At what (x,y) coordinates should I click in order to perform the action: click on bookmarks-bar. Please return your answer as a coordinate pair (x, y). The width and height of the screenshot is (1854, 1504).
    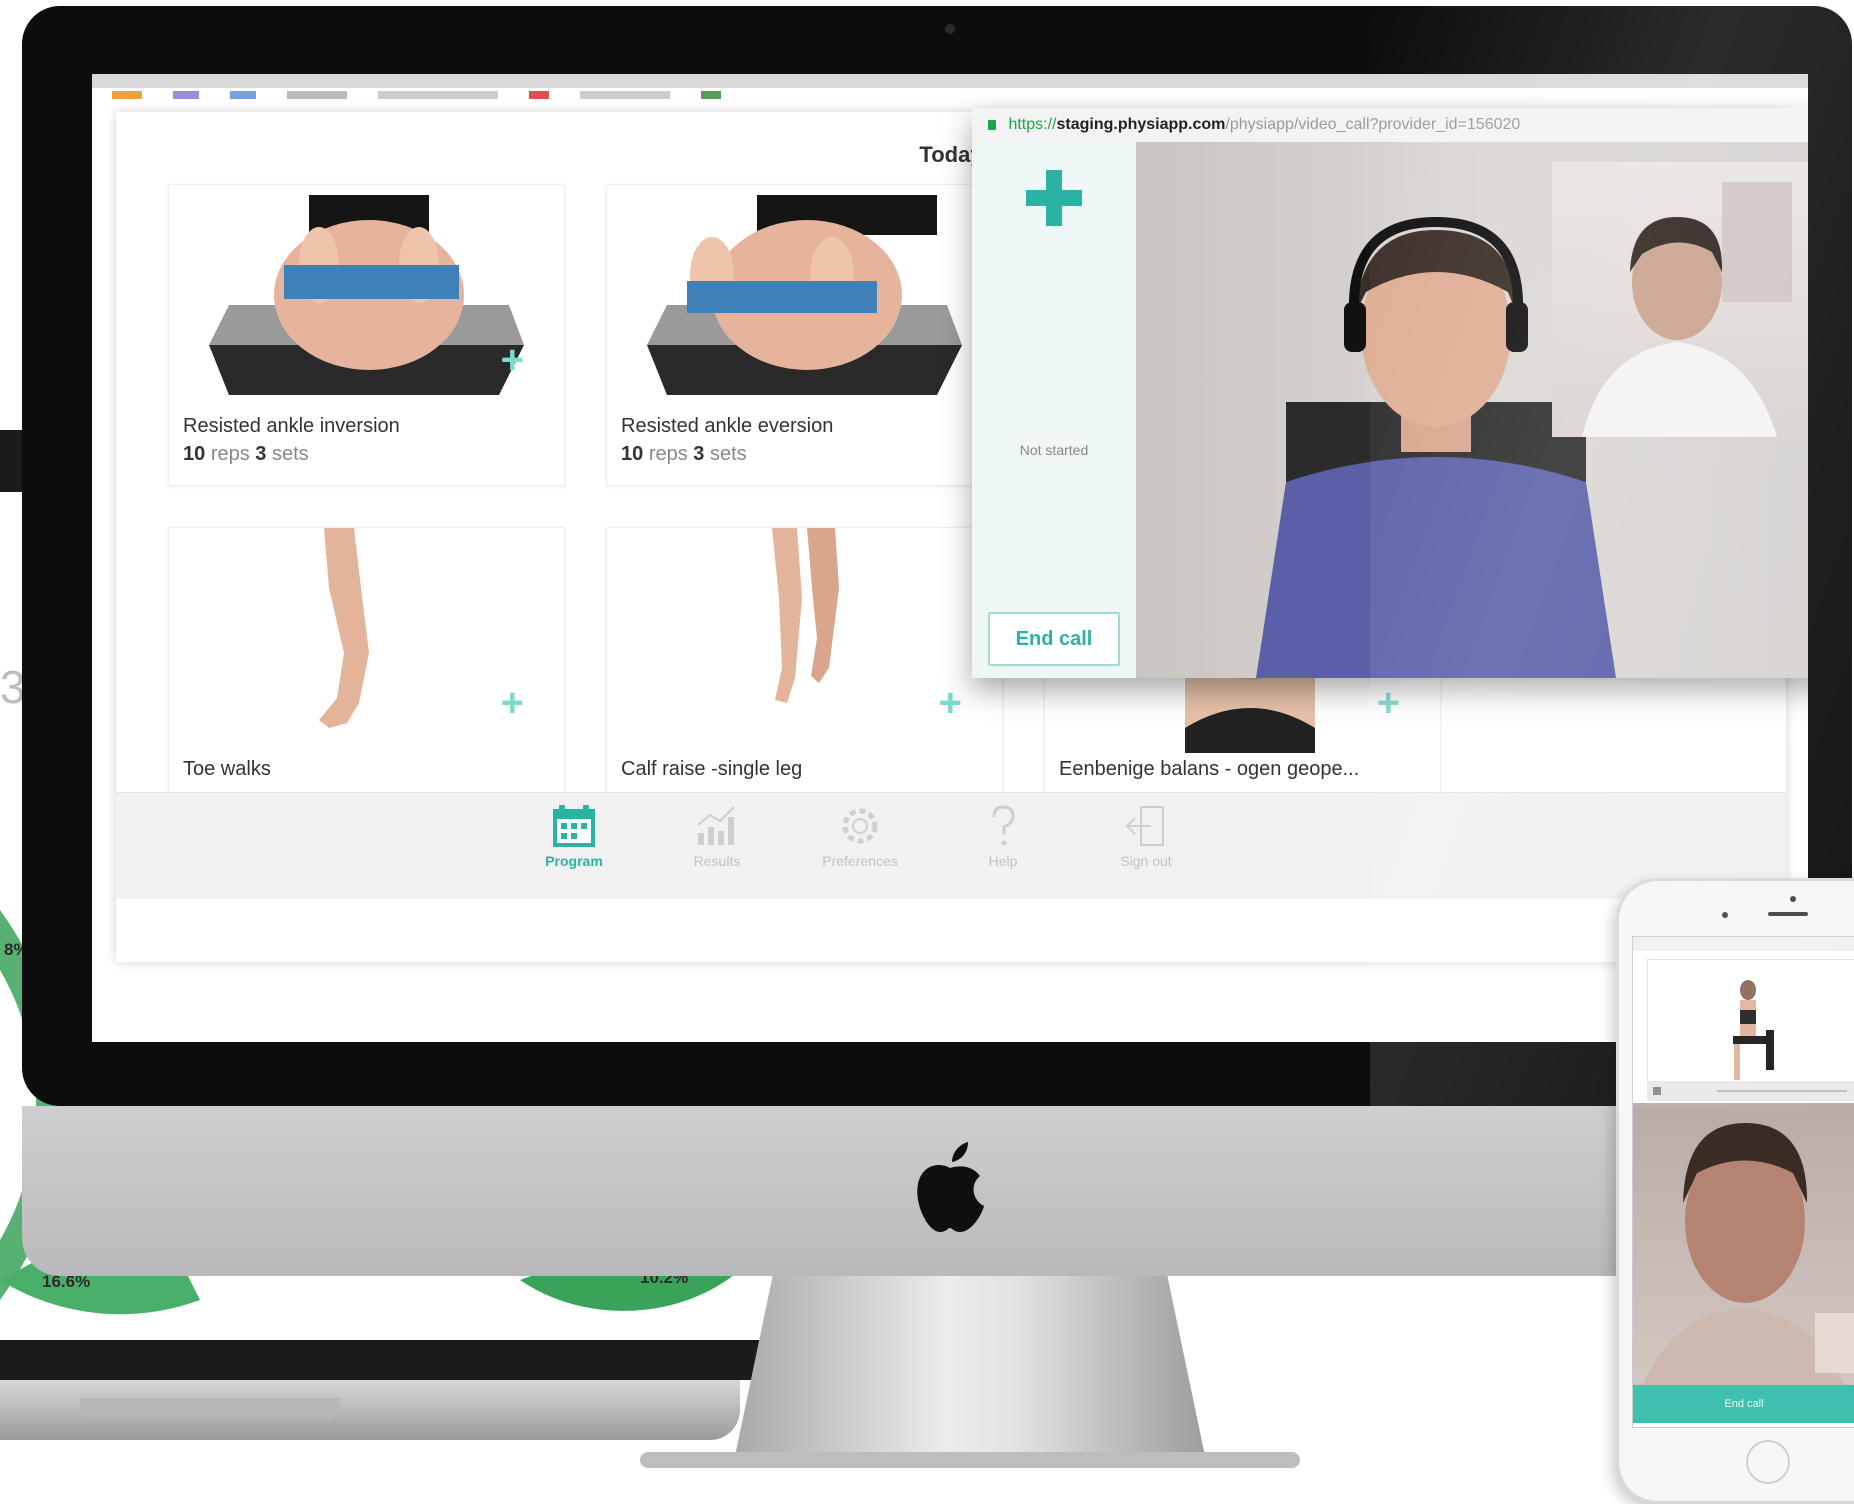
    Looking at the image, I should click on (532, 98).